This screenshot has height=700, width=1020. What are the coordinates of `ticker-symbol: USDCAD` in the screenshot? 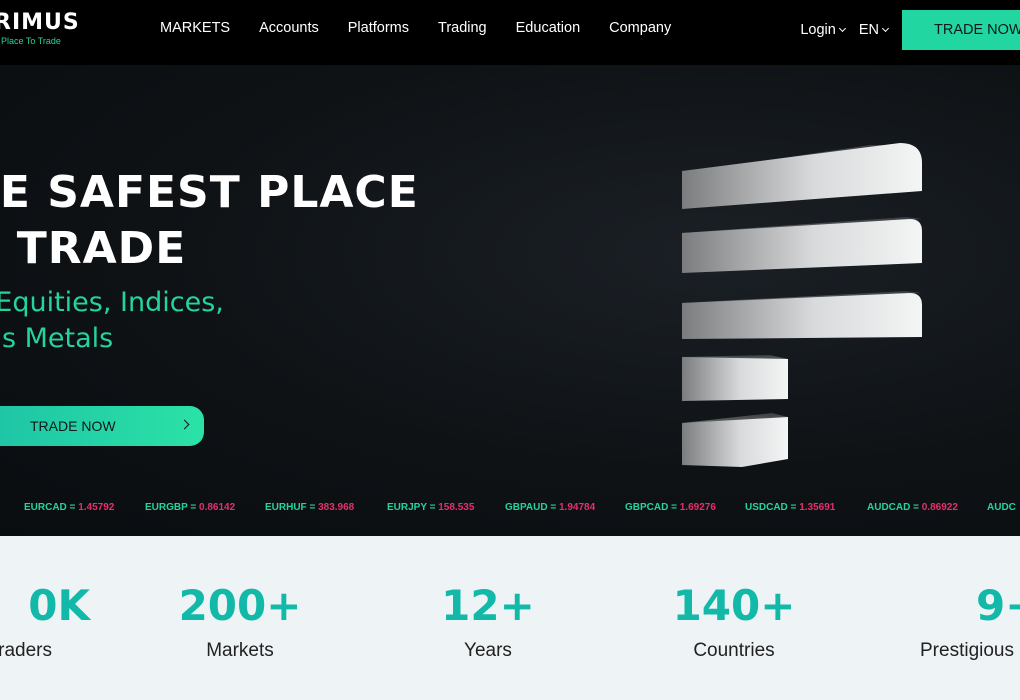 It's located at (766, 507).